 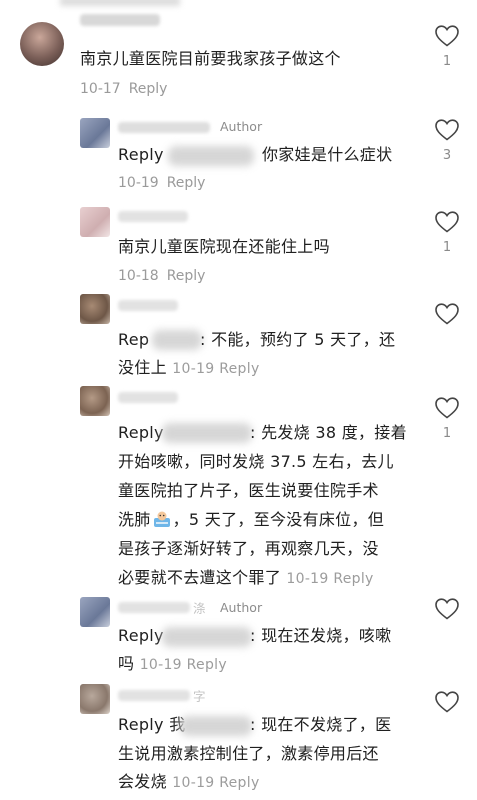 What do you see at coordinates (161, 519) in the screenshot?
I see `emoji-sticker-icon` at bounding box center [161, 519].